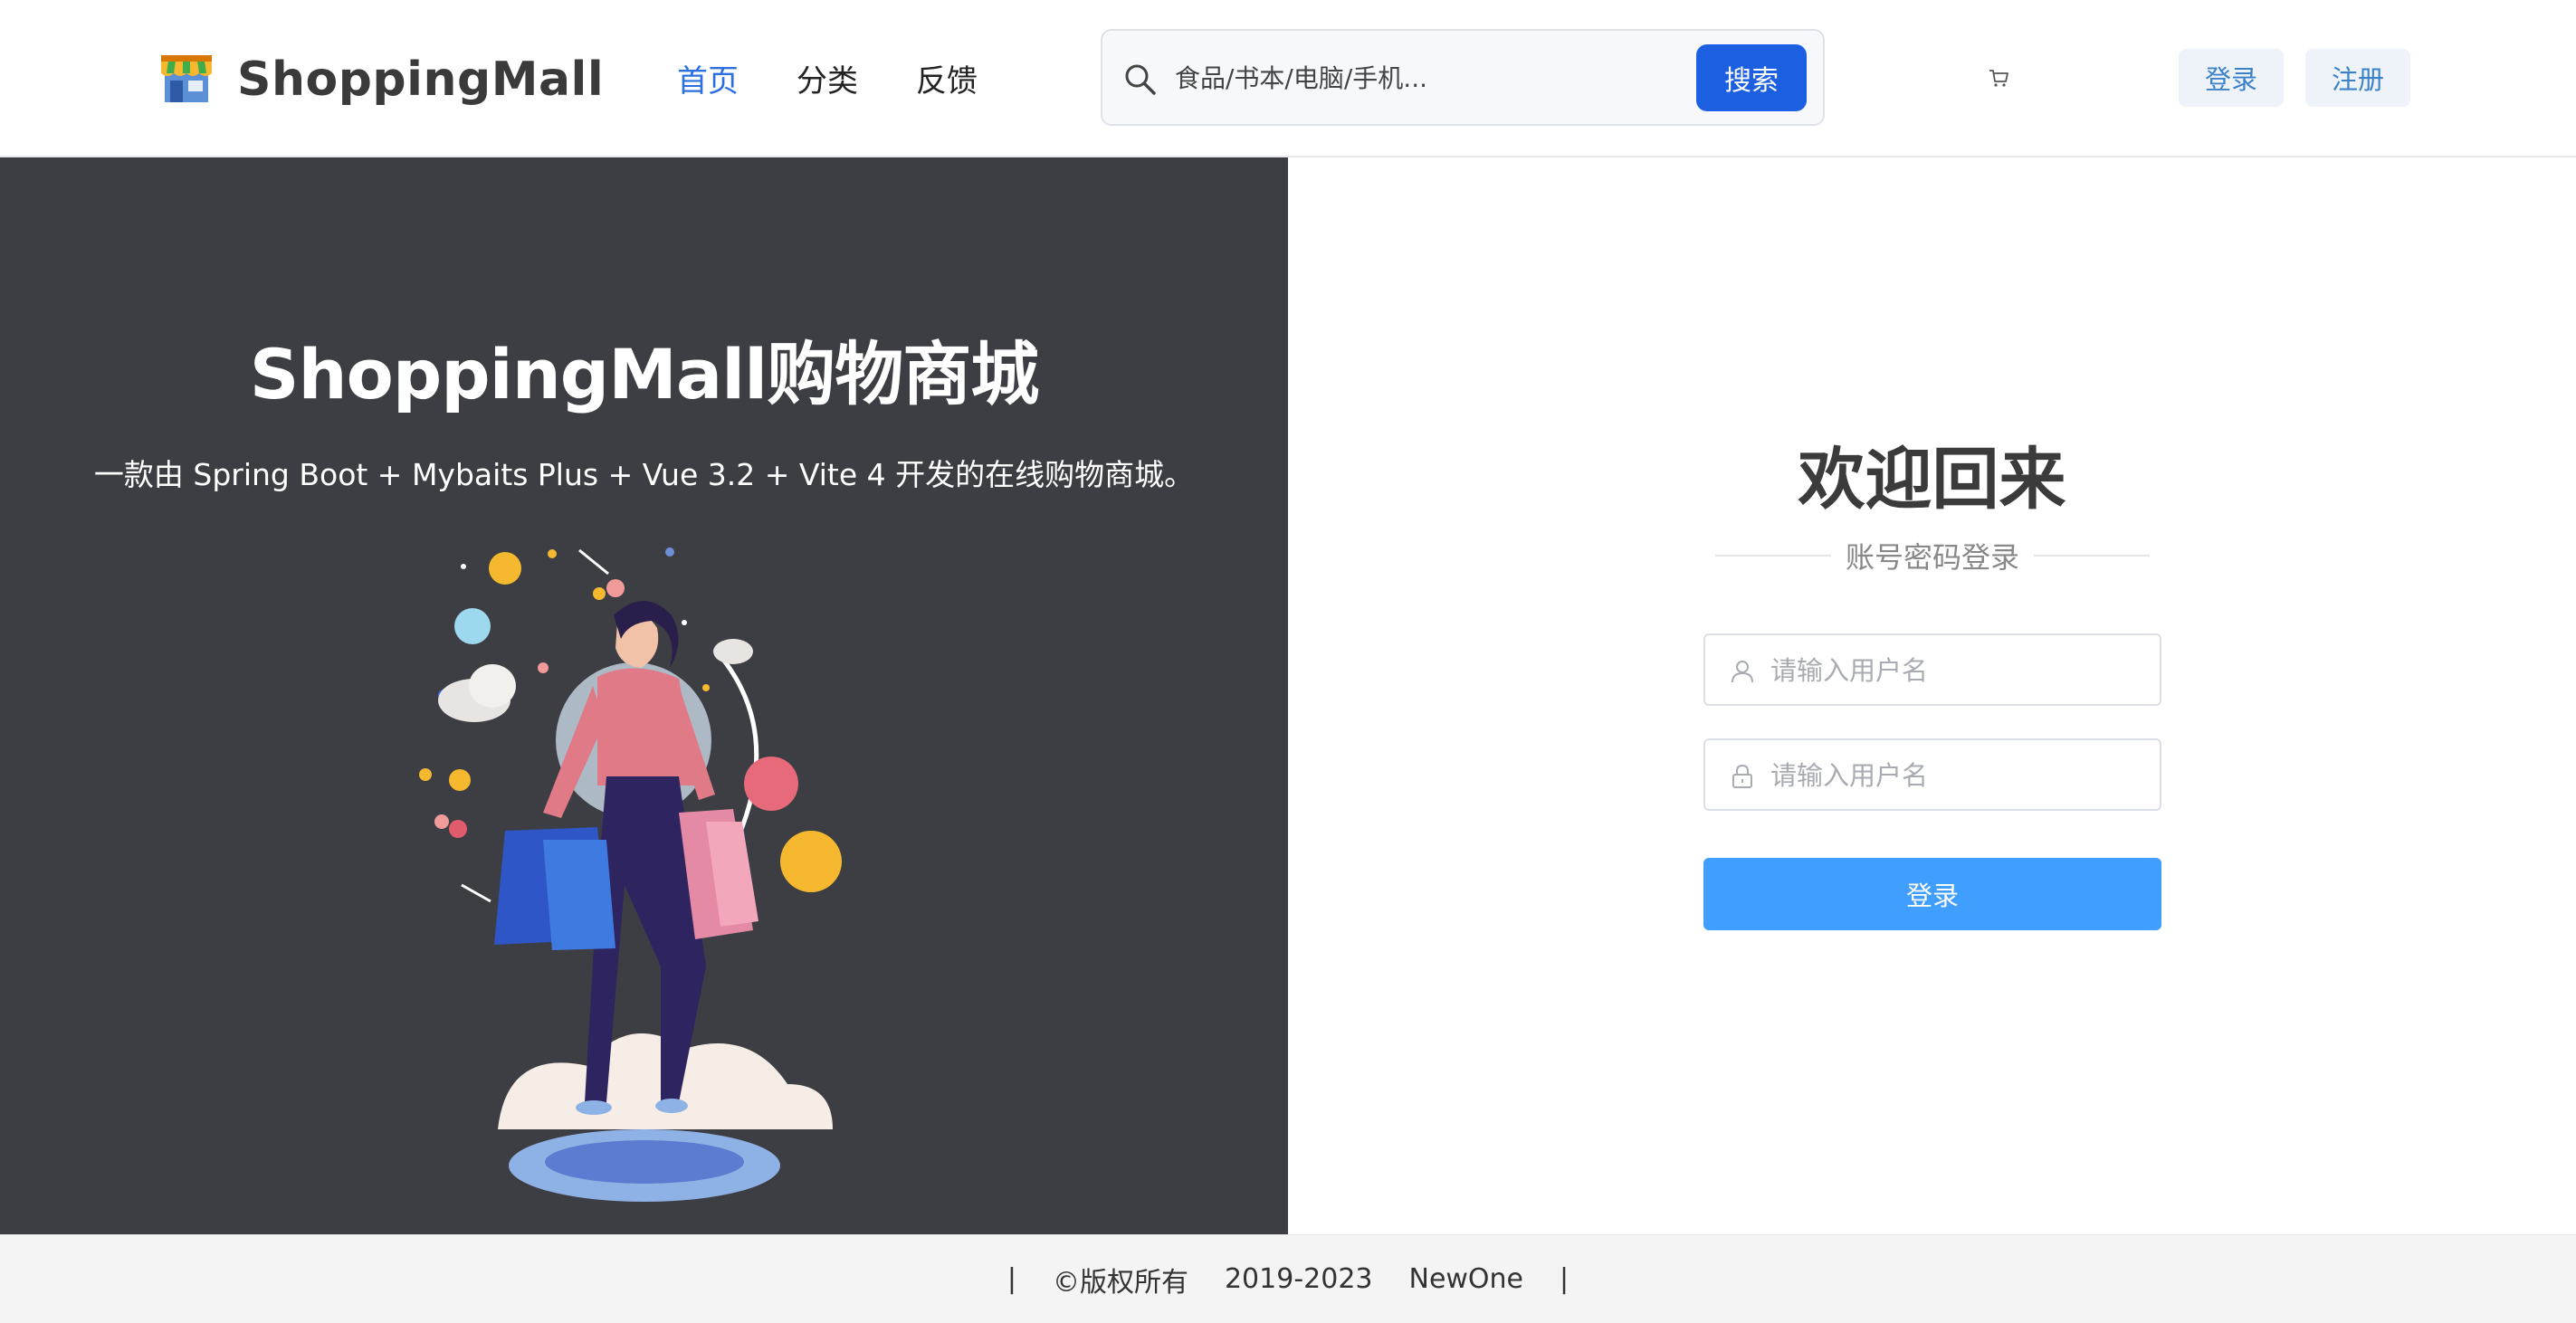 The height and width of the screenshot is (1323, 2576). What do you see at coordinates (1742, 672) in the screenshot?
I see `user-icon` at bounding box center [1742, 672].